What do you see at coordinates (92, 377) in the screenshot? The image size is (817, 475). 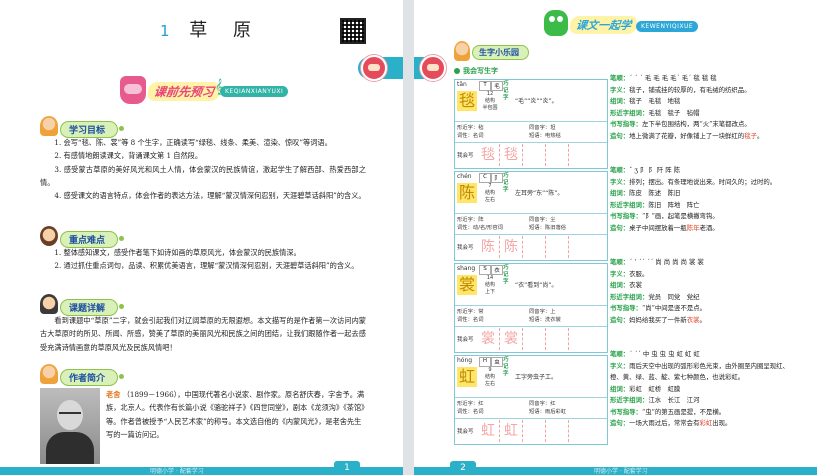 I see `section-title: 作者简介` at bounding box center [92, 377].